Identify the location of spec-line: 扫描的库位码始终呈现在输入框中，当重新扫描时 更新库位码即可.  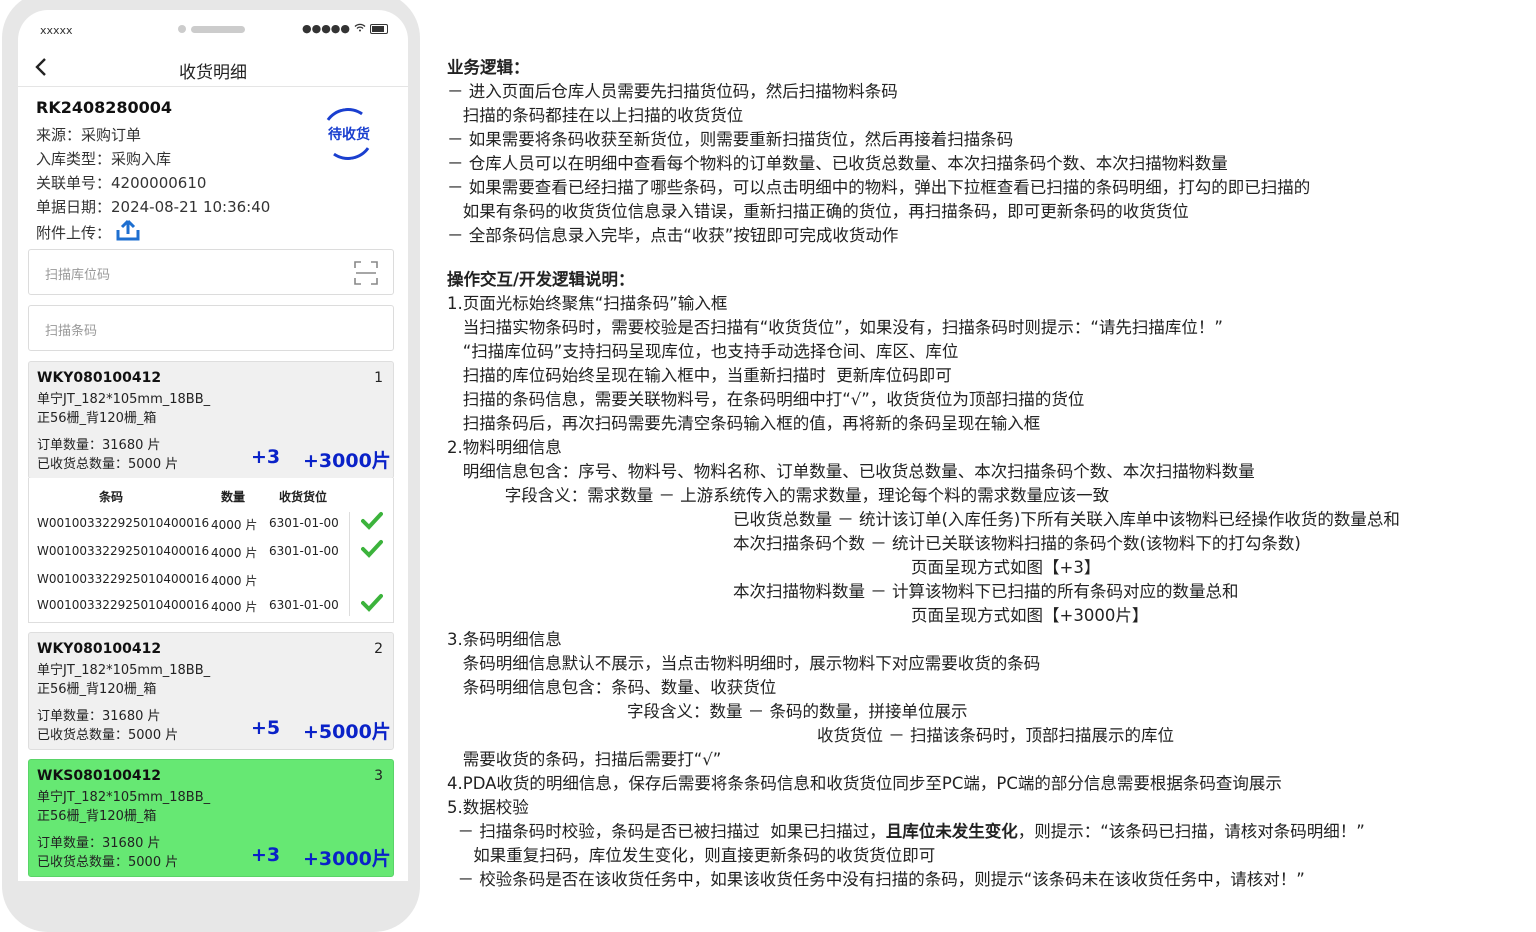
(699, 375).